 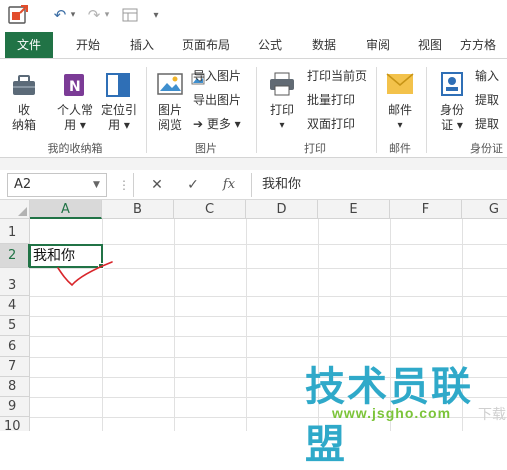 I want to click on export-images-button: 导出图片, so click(x=217, y=100).